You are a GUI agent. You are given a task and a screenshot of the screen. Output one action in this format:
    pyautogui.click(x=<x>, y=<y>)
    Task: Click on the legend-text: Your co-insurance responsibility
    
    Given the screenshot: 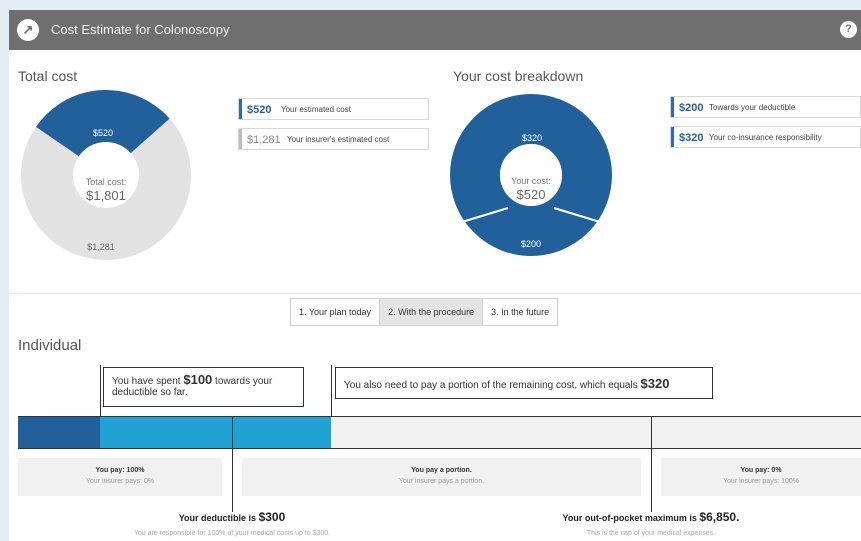 What is the action you would take?
    pyautogui.click(x=765, y=137)
    